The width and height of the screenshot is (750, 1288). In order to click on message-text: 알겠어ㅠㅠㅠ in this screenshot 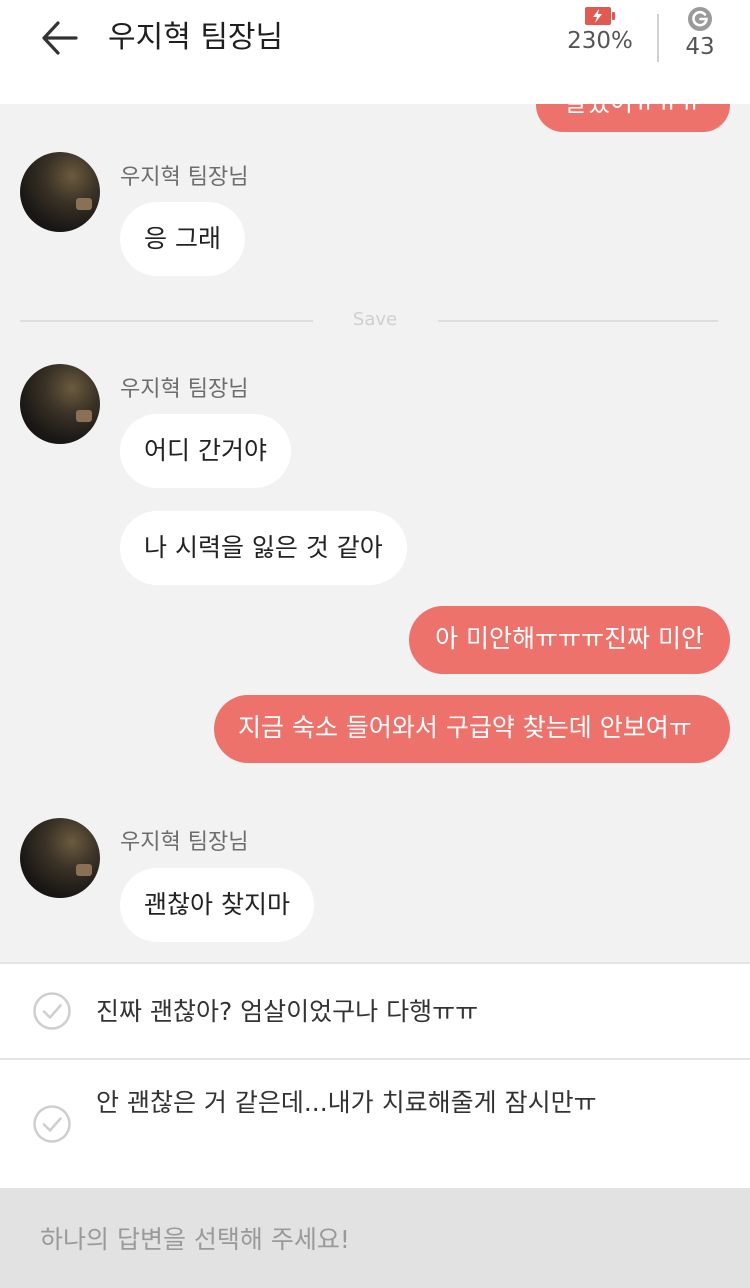, I will do `click(633, 110)`.